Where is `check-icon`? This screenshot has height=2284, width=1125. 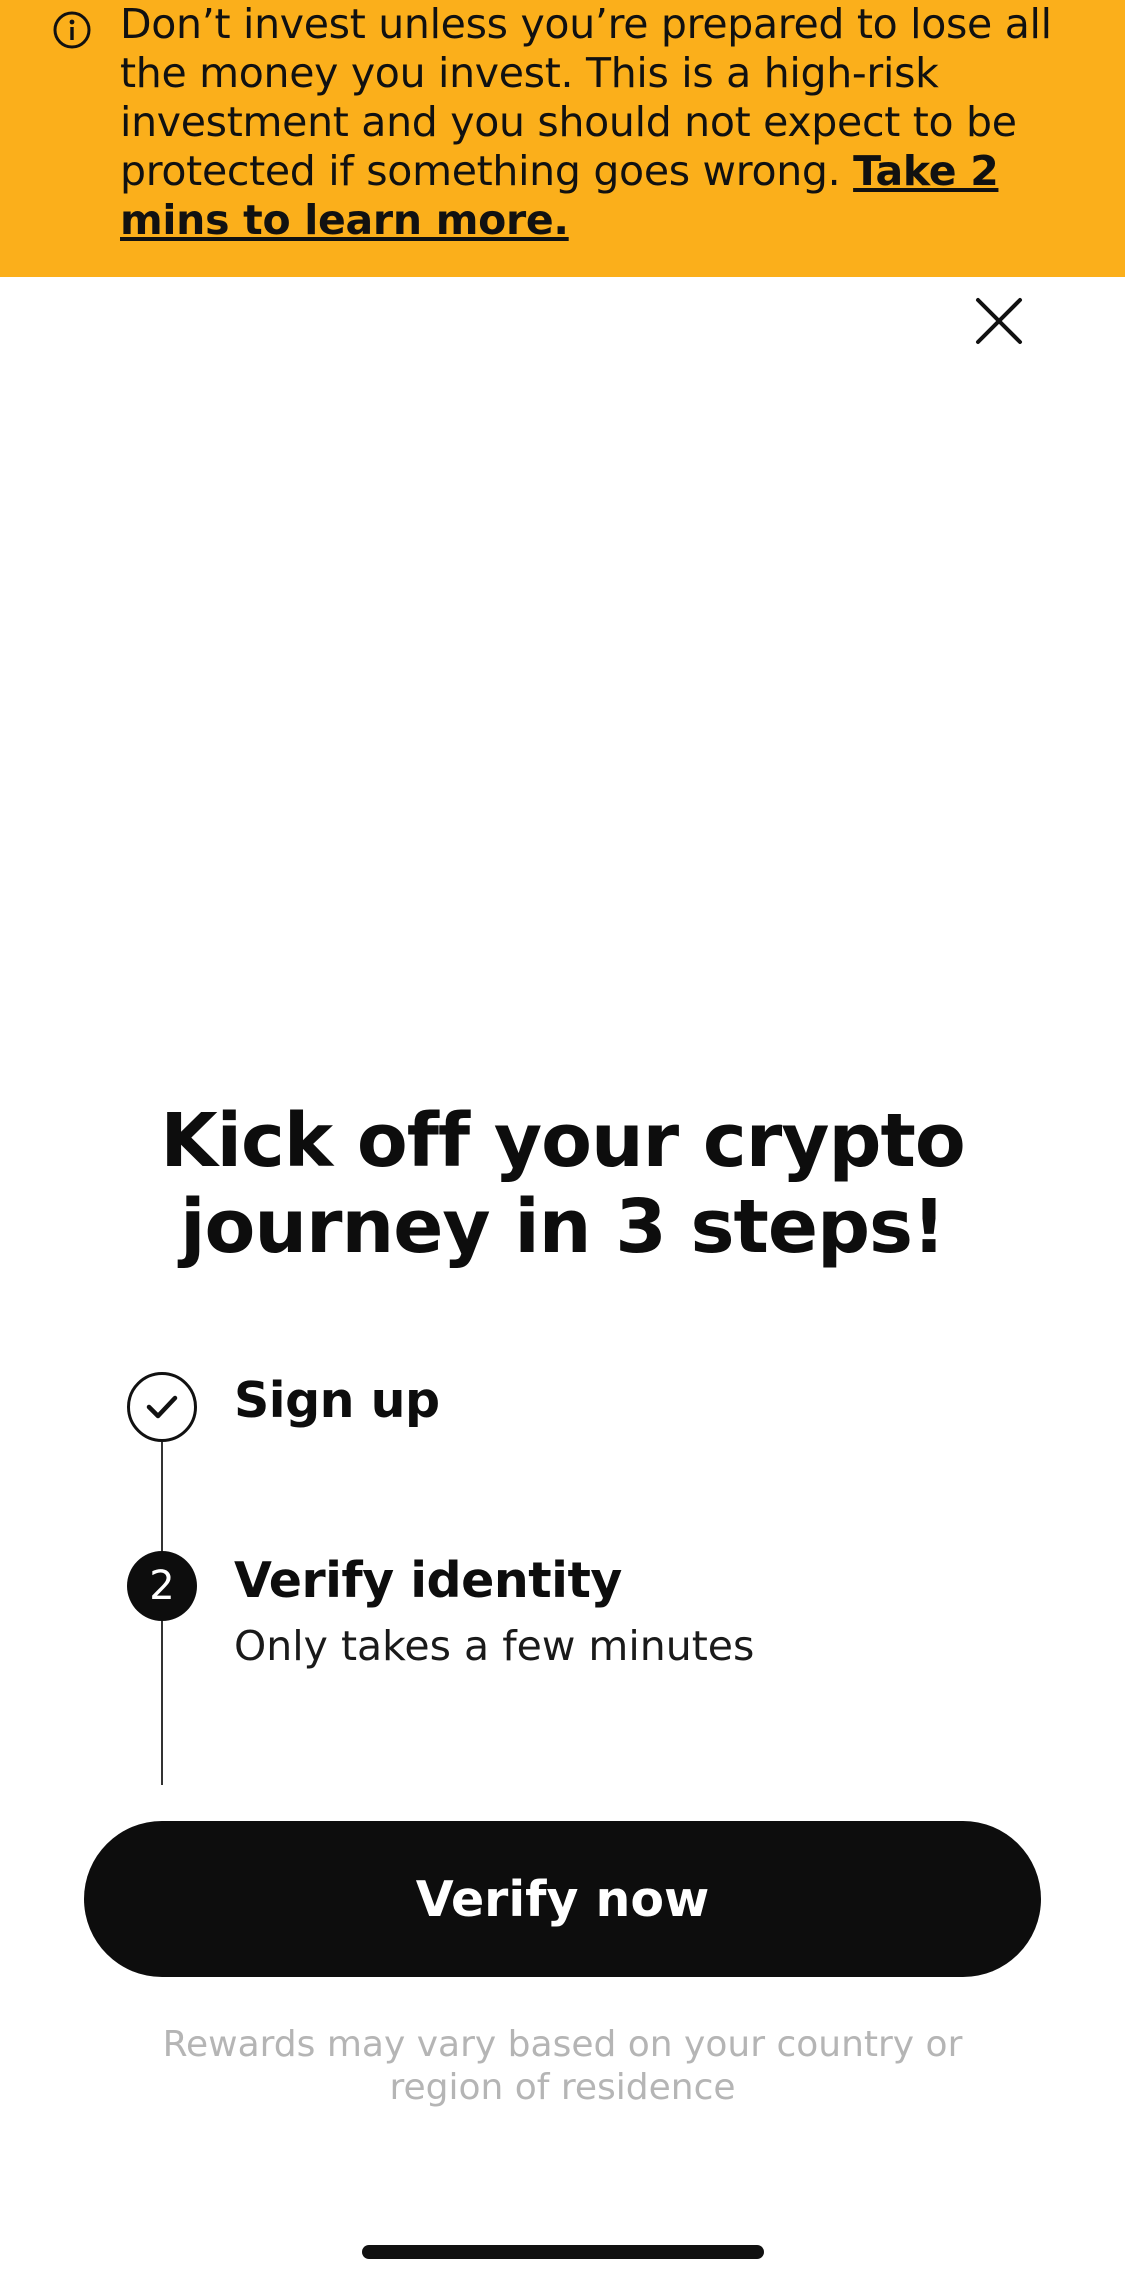
check-icon is located at coordinates (162, 1407).